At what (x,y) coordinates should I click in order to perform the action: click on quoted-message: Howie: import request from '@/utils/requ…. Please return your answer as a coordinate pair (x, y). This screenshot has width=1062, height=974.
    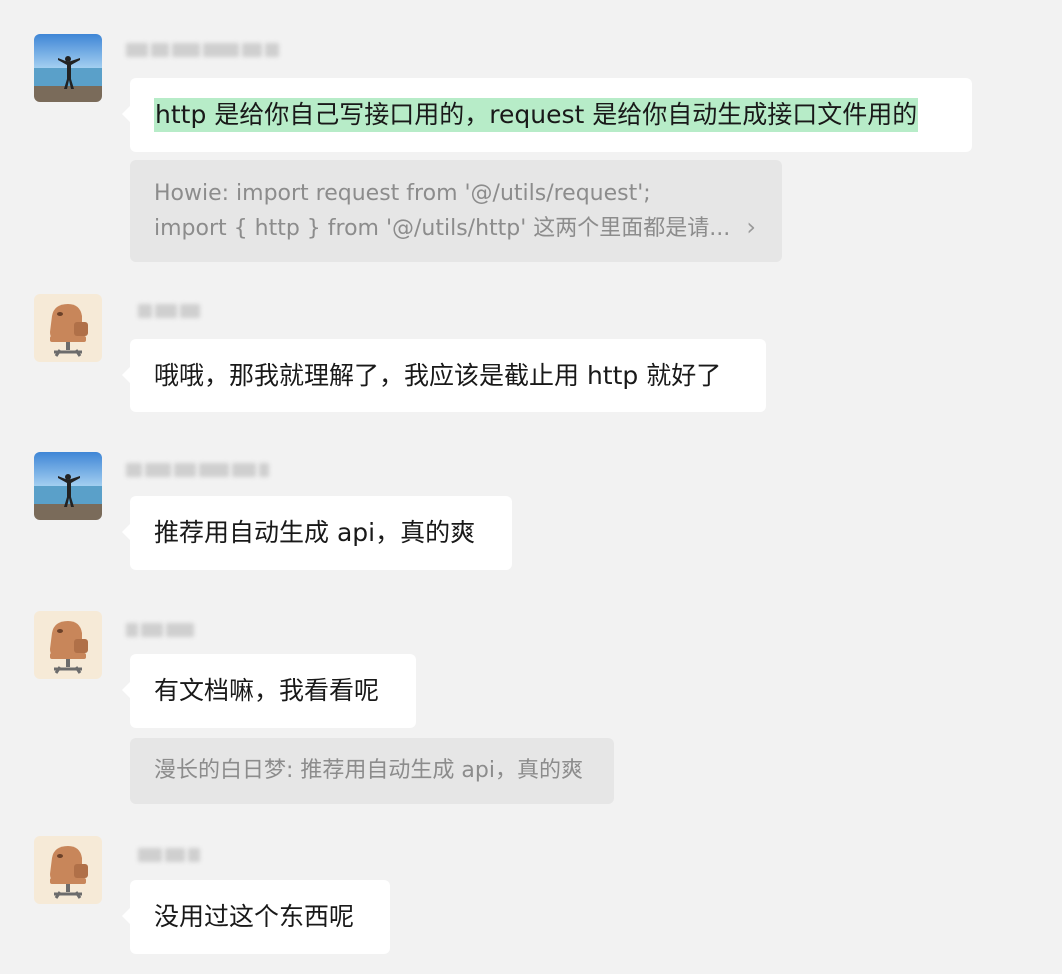
    Looking at the image, I should click on (456, 211).